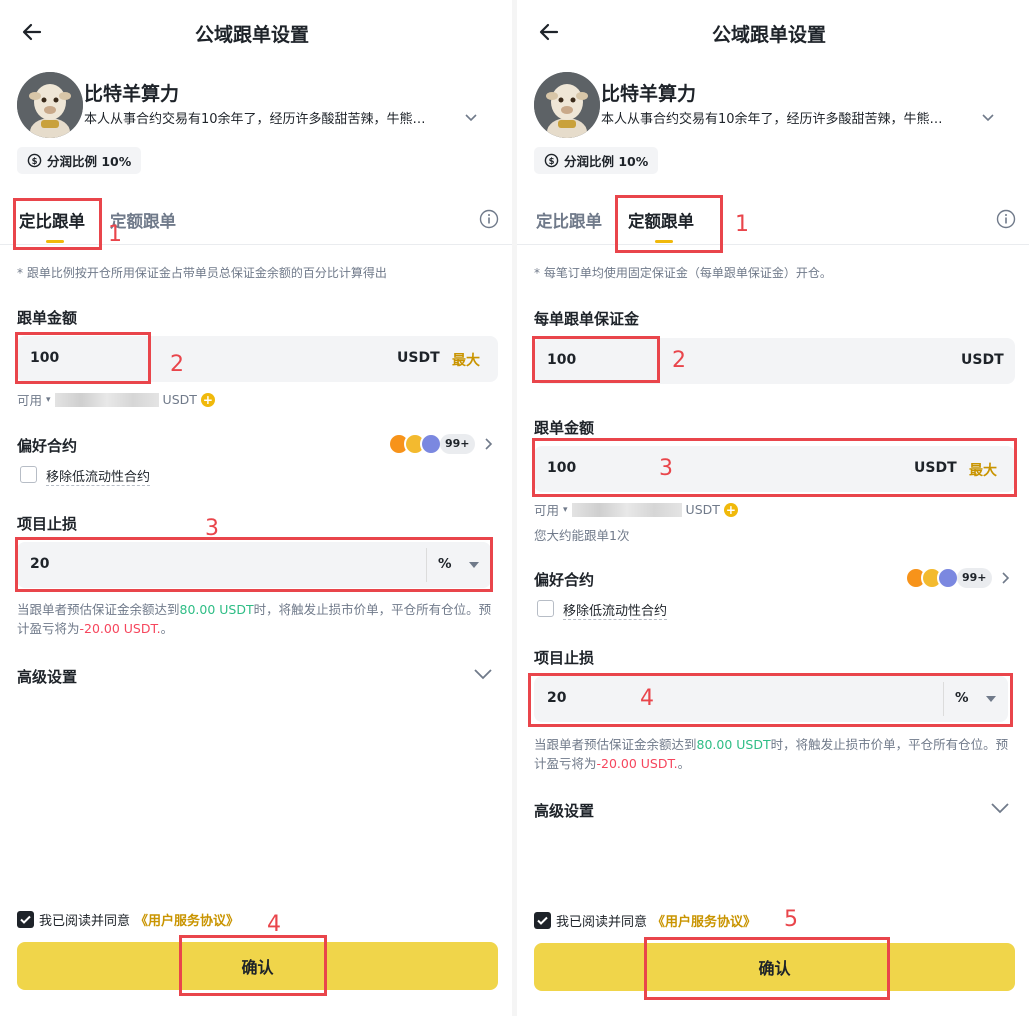 Image resolution: width=1029 pixels, height=1016 pixels. Describe the element at coordinates (587, 319) in the screenshot. I see `margin-per-order-label: 每单跟单保证金` at that location.